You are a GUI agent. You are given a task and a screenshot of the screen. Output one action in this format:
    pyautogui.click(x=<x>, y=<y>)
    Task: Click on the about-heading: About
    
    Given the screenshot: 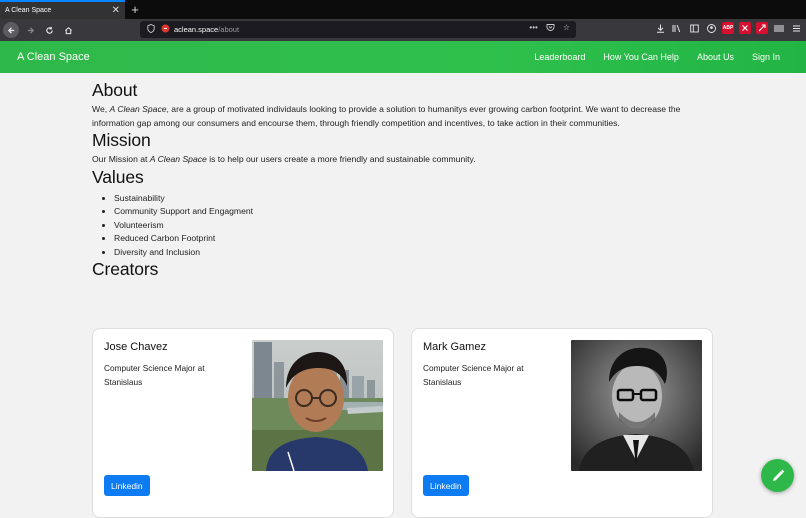 What is the action you would take?
    pyautogui.click(x=115, y=90)
    